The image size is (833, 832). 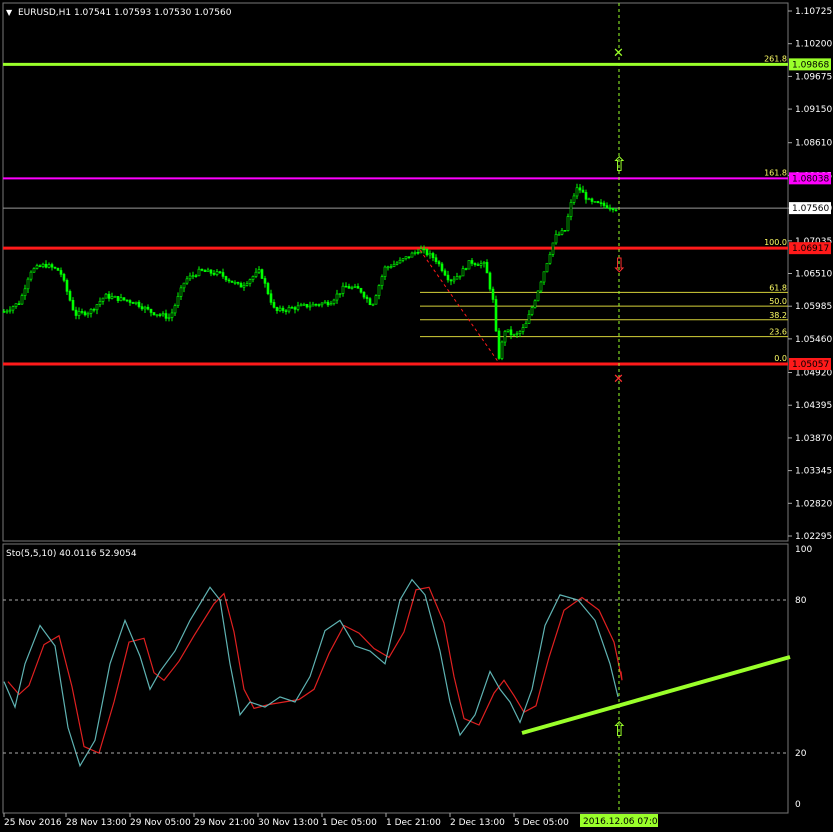 I want to click on price-tick-label: 1.05985, so click(x=813, y=307).